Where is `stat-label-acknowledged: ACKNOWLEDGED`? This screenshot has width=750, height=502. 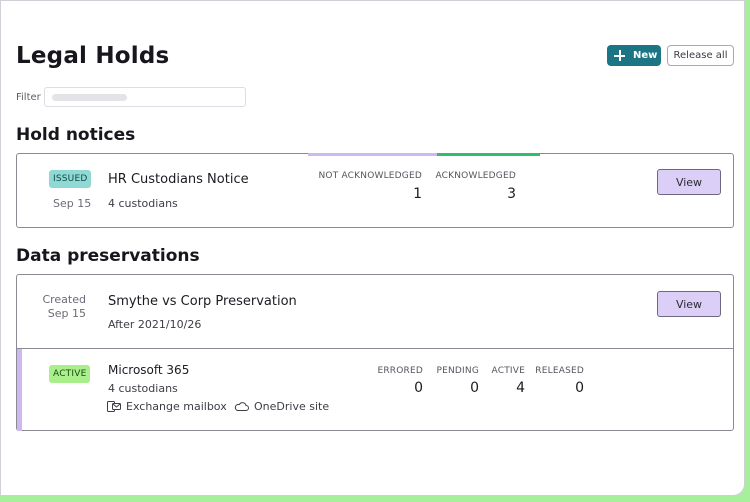
stat-label-acknowledged: ACKNOWLEDGED is located at coordinates (475, 176).